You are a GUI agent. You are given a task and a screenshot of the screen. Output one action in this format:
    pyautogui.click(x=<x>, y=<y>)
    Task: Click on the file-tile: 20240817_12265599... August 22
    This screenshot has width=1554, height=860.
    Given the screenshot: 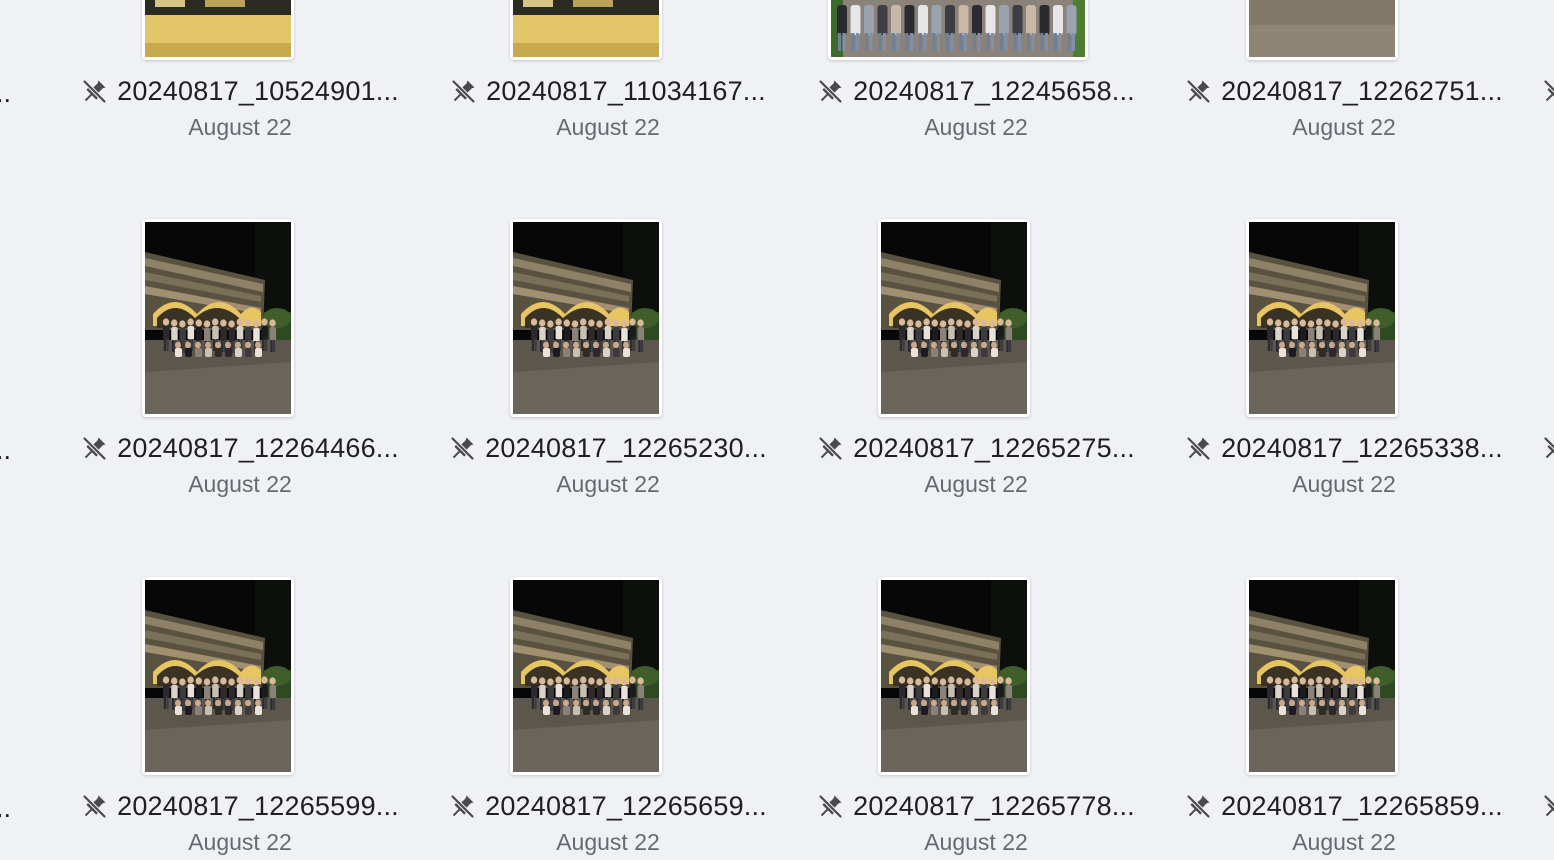 What is the action you would take?
    pyautogui.click(x=240, y=718)
    